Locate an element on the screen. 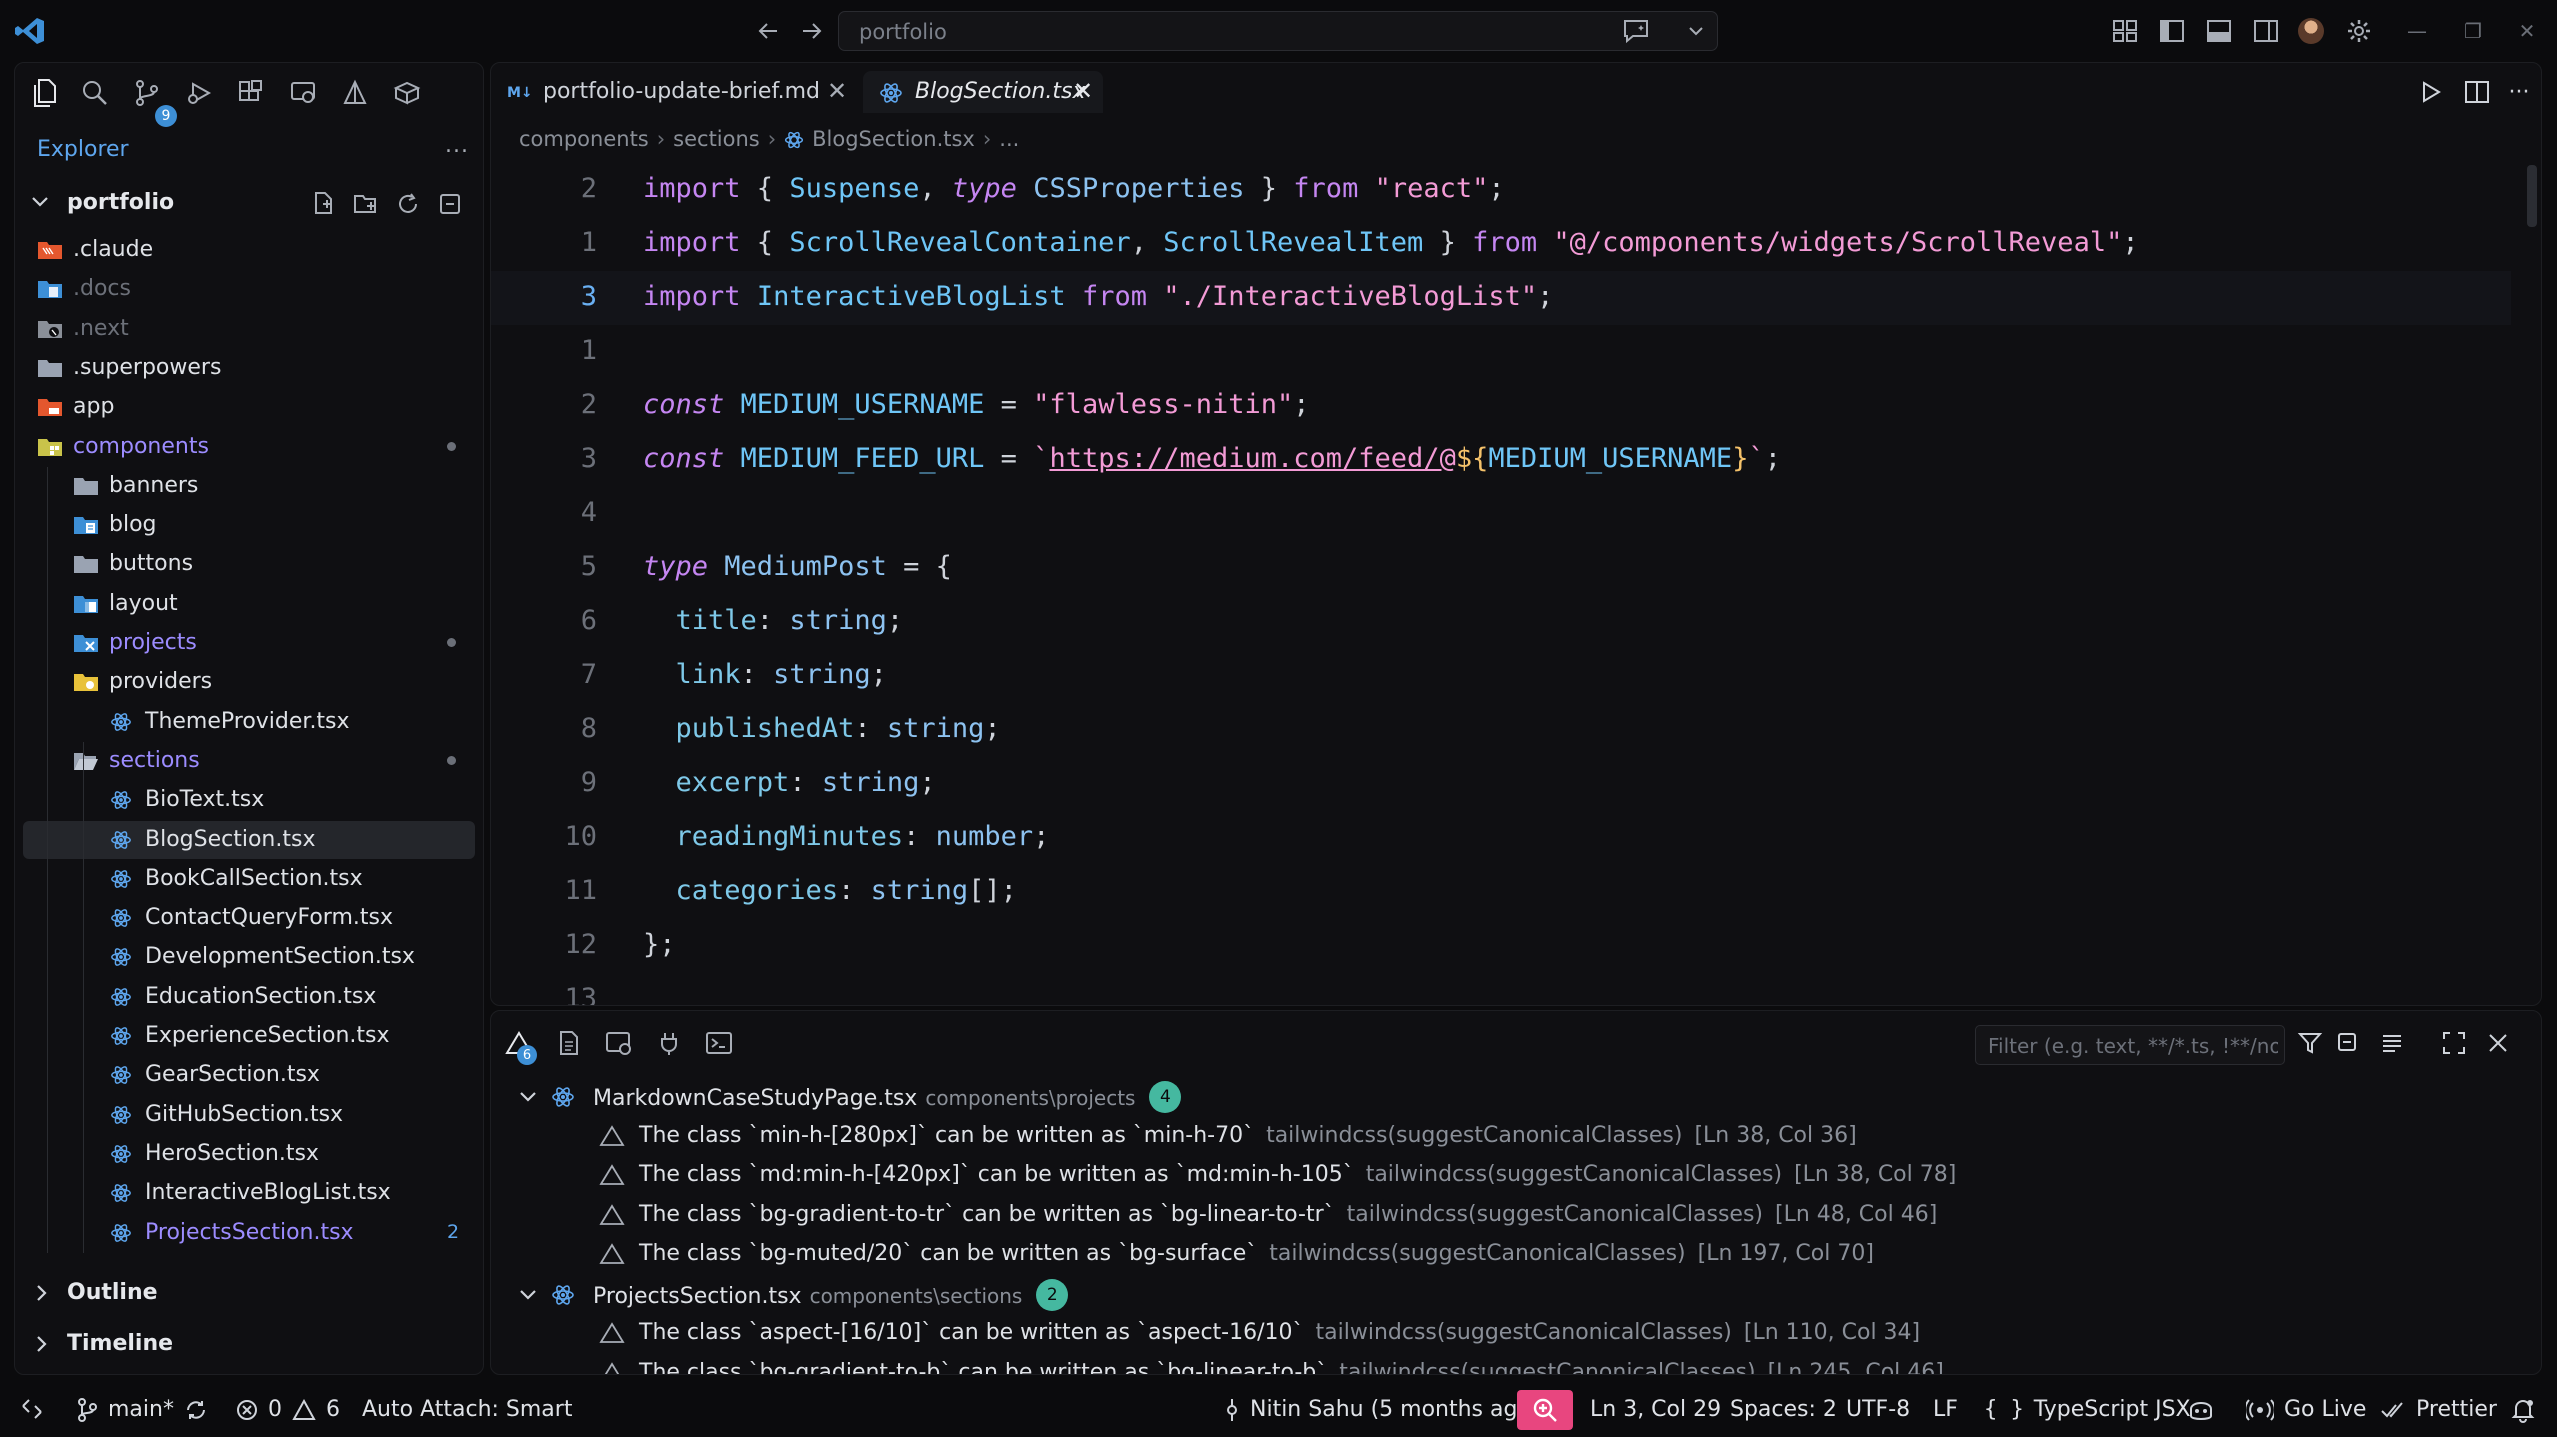  forward-arrow-icon is located at coordinates (812, 31).